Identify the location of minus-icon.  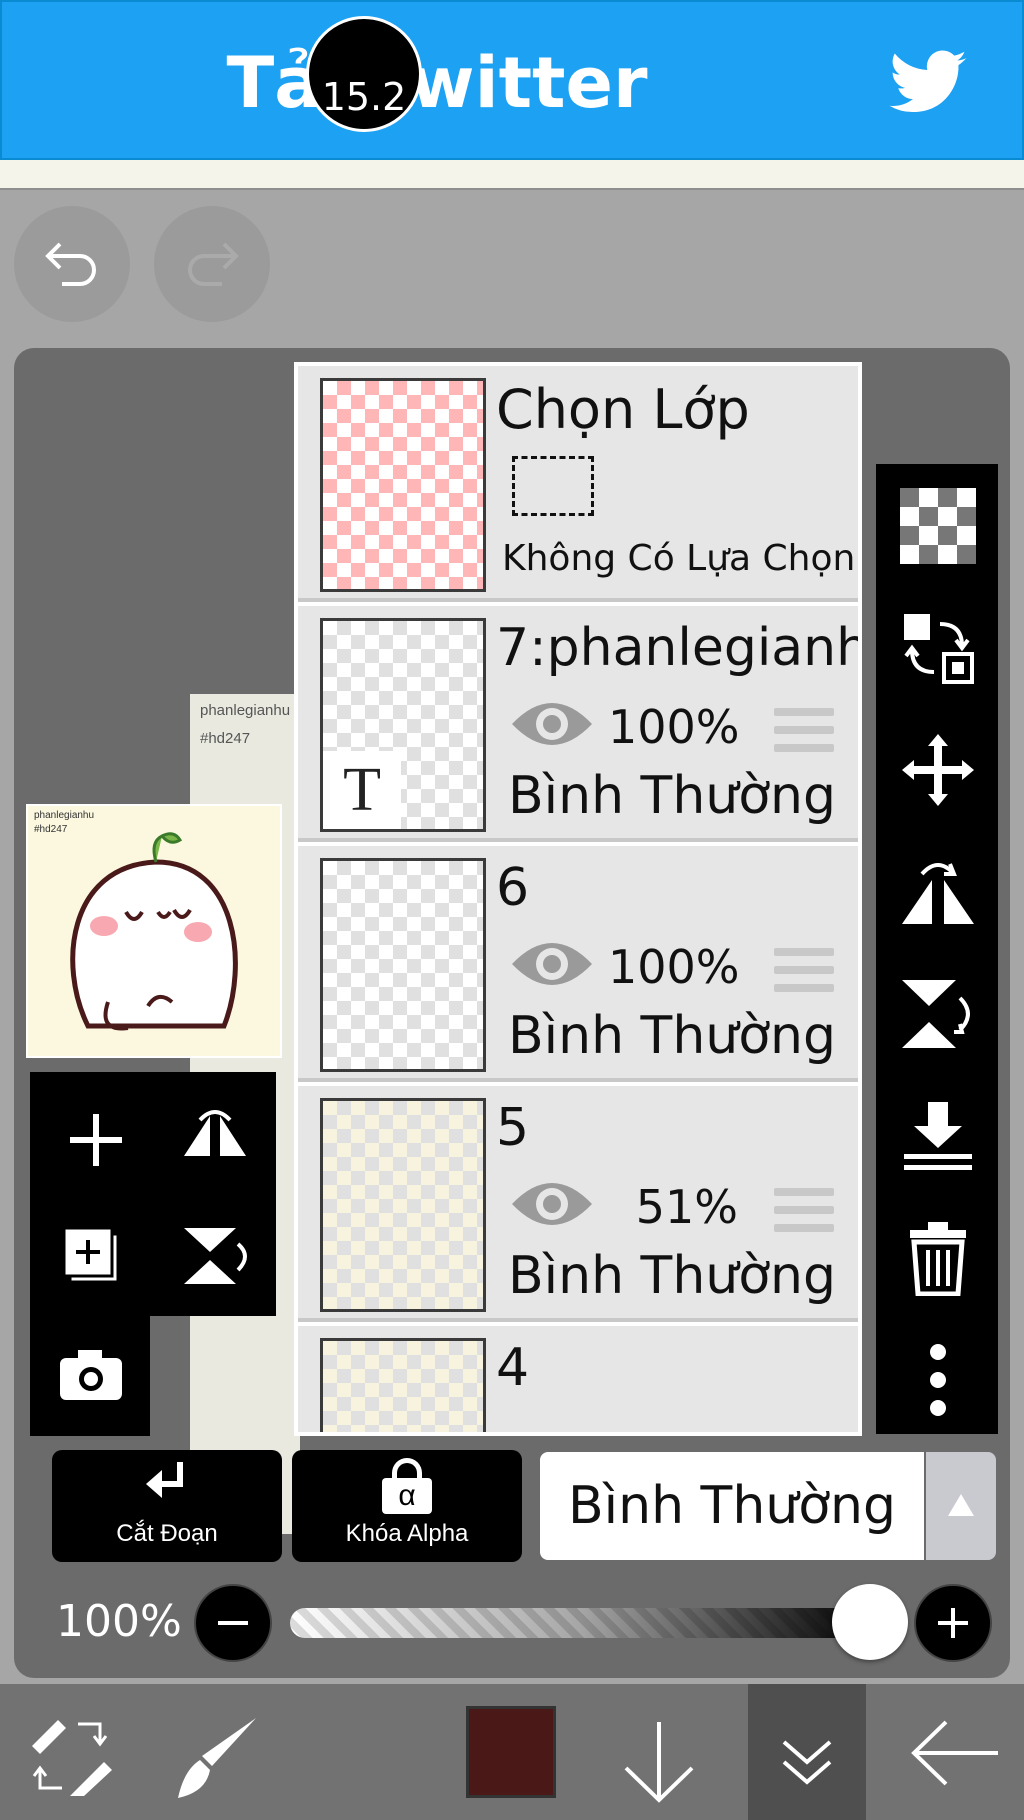
(233, 1623).